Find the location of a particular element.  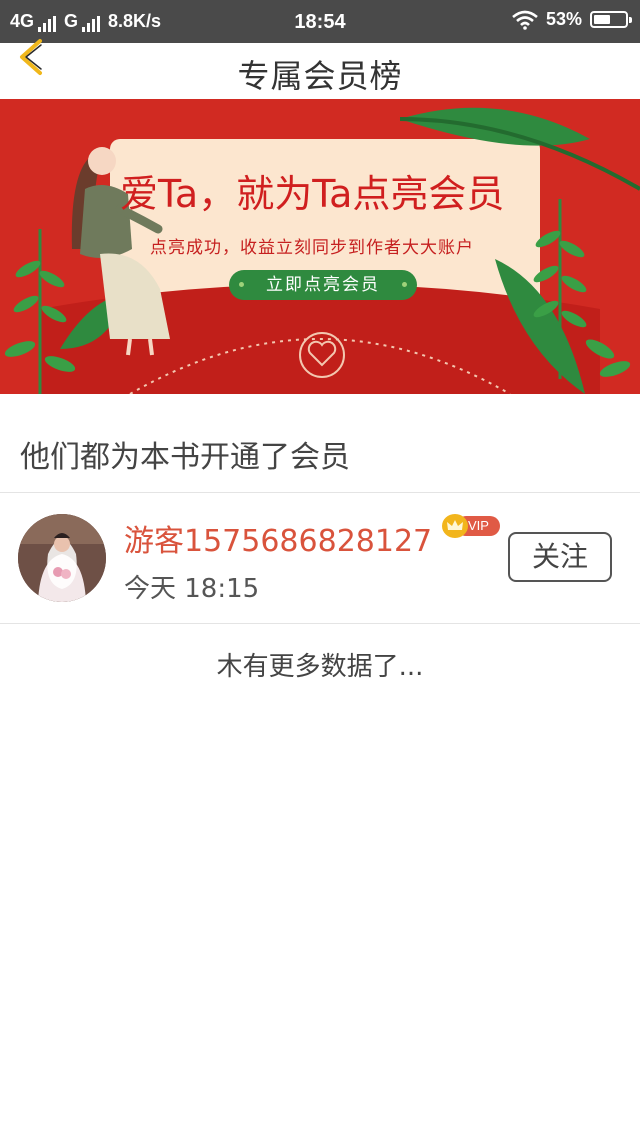

battery-icon is located at coordinates (611, 19).